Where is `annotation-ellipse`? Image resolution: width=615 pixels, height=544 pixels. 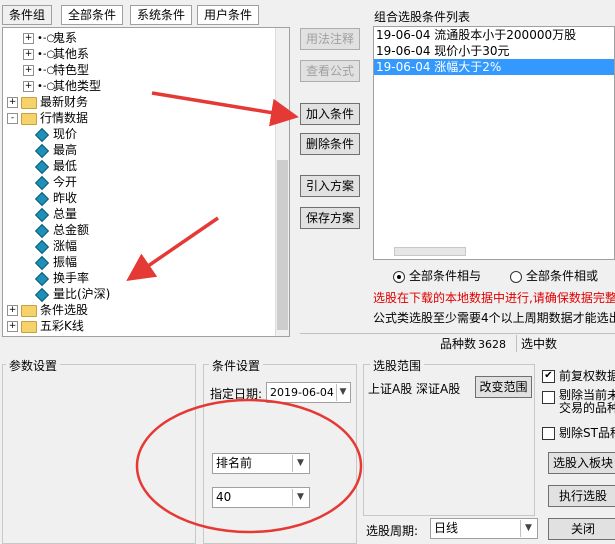 annotation-ellipse is located at coordinates (249, 466).